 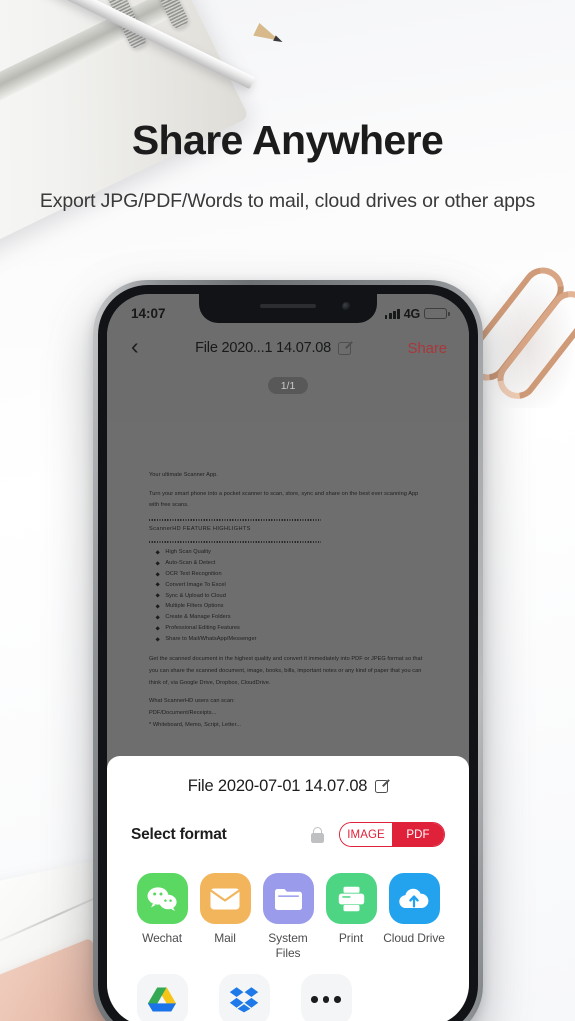 I want to click on doc-features-heading: ScannerHD FEATURE HIGHLIGHTS, so click(x=200, y=529).